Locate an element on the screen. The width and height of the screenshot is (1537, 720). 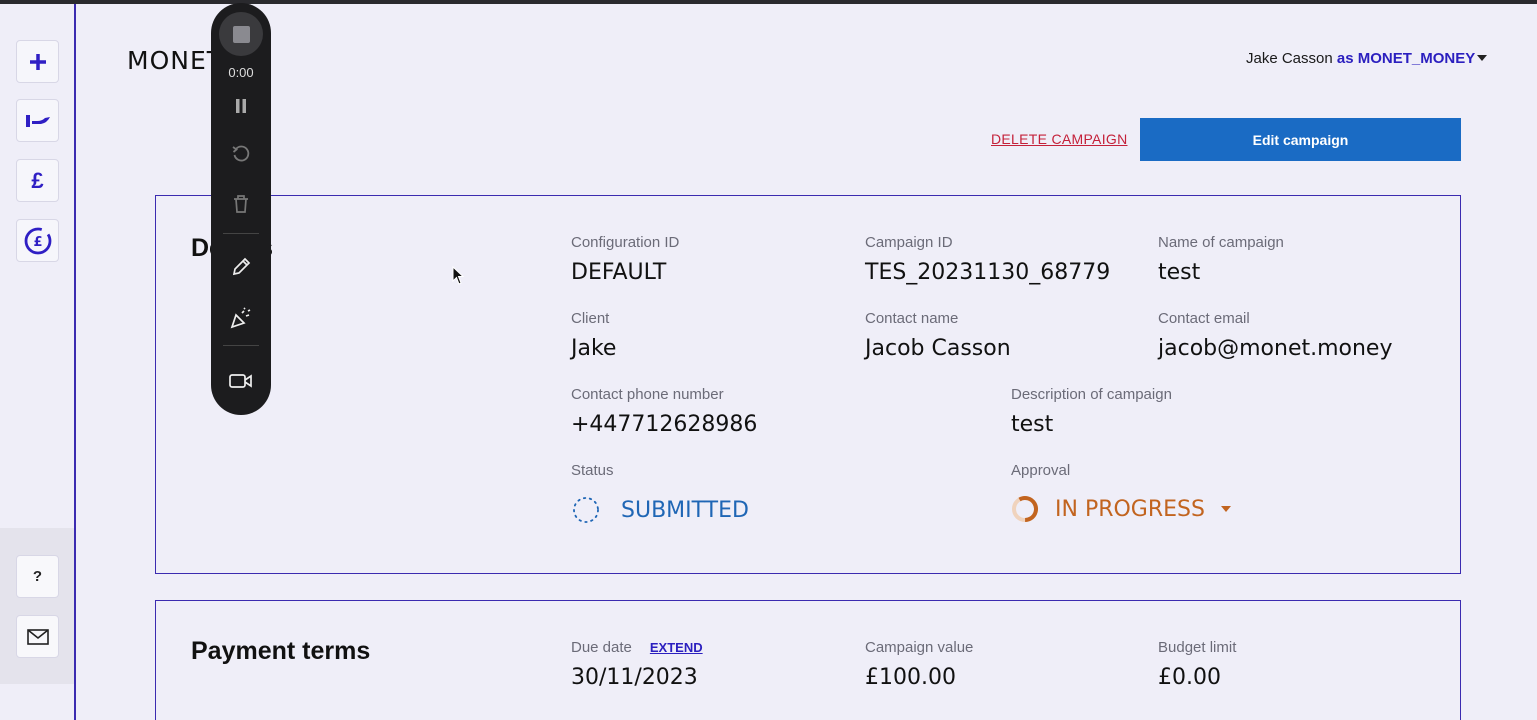
field-value: 30/11/2023 is located at coordinates (634, 677).